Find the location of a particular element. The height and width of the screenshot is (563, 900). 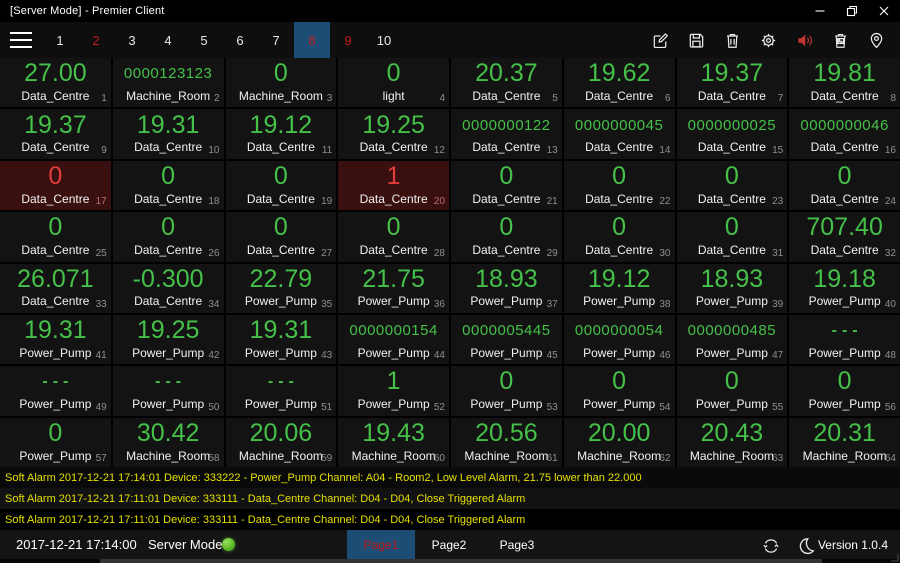

sensor-tile: 19.37 Data_Centre 9 is located at coordinates (55, 134).